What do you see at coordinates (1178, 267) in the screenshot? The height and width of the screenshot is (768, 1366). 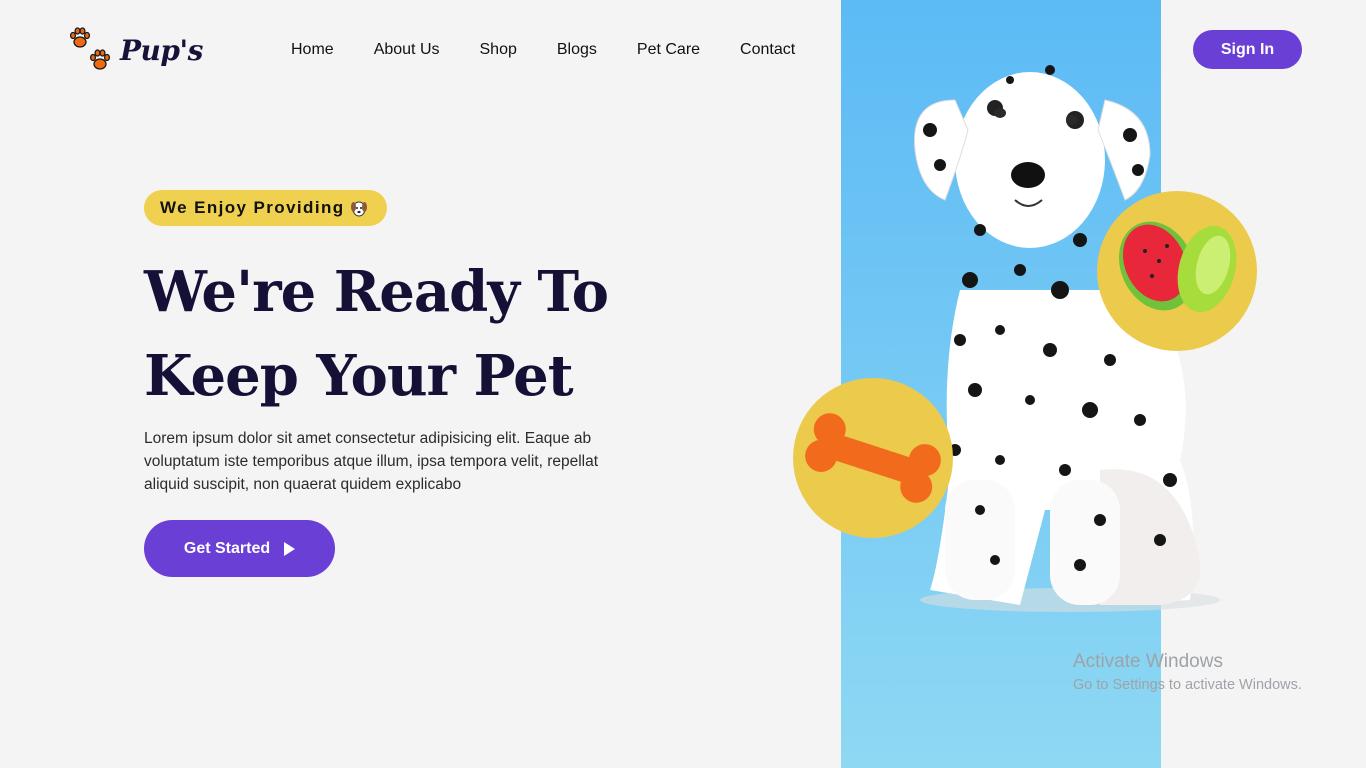 I see `plush-toy-icon` at bounding box center [1178, 267].